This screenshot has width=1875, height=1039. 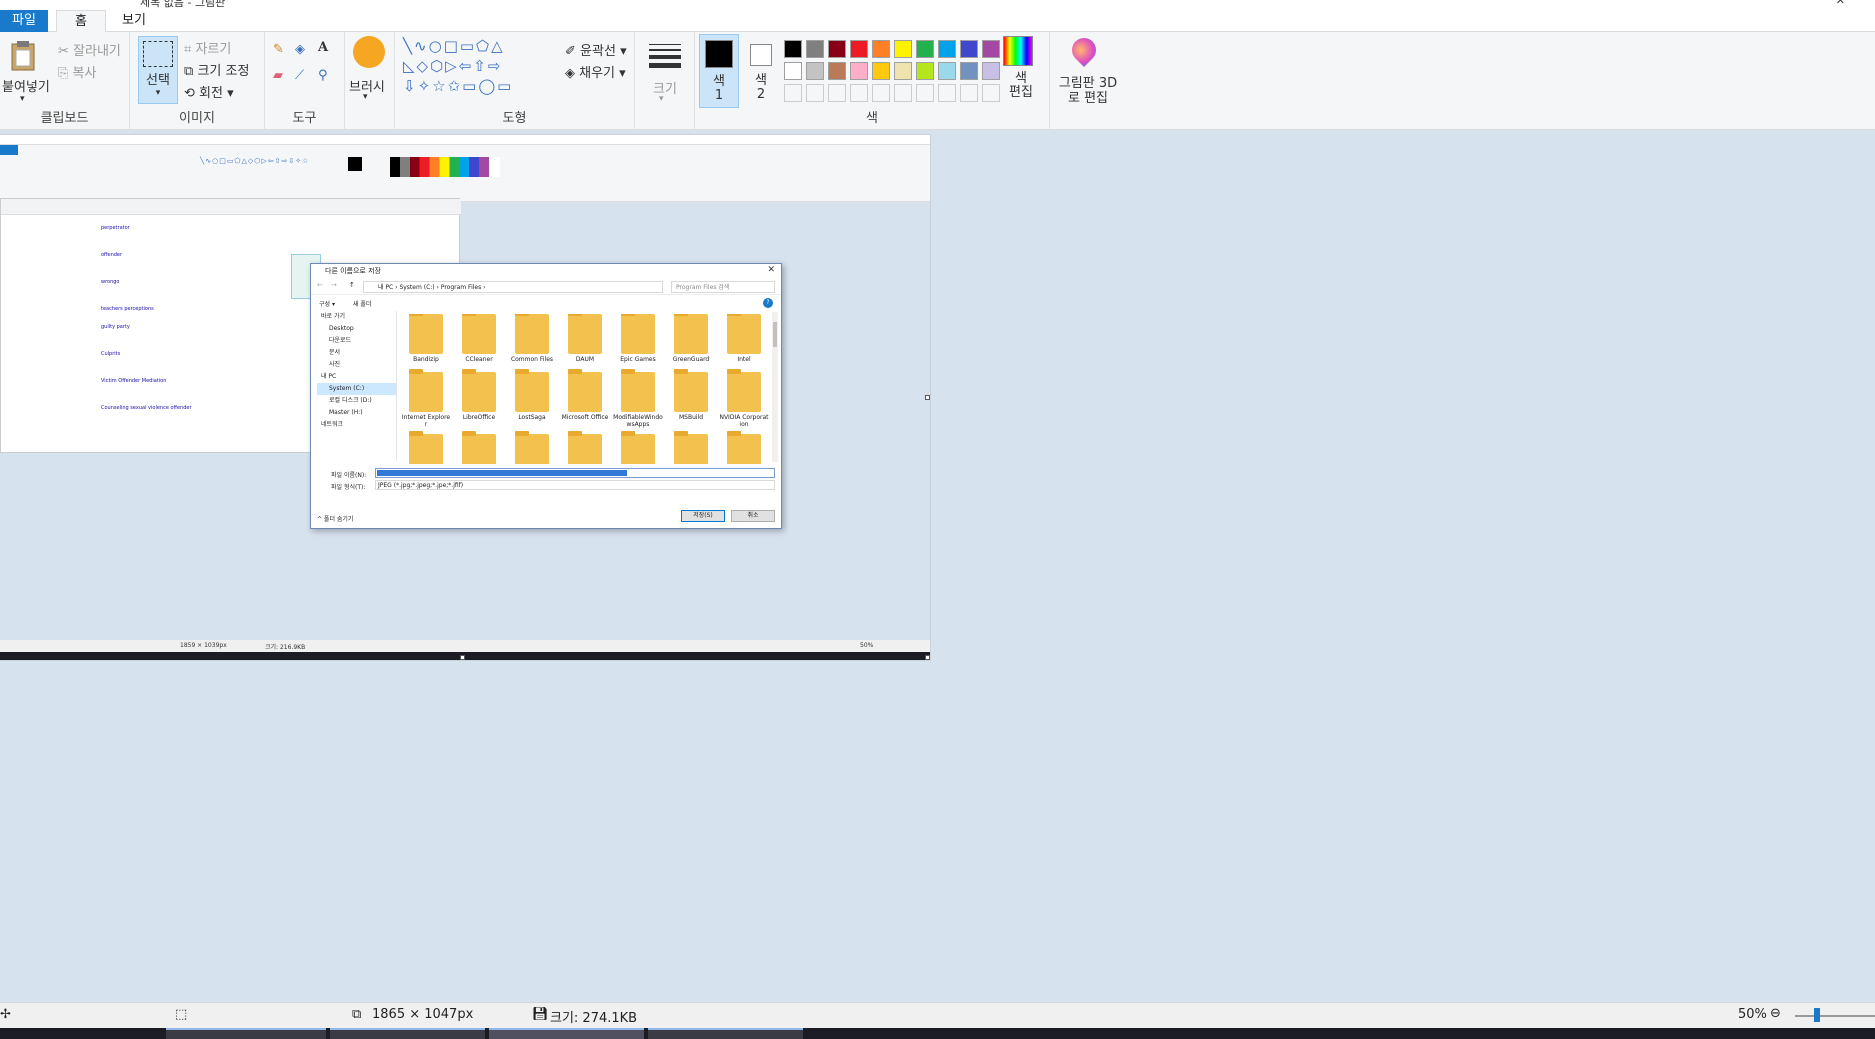 What do you see at coordinates (532, 342) in the screenshot?
I see `folder-item: Common Files` at bounding box center [532, 342].